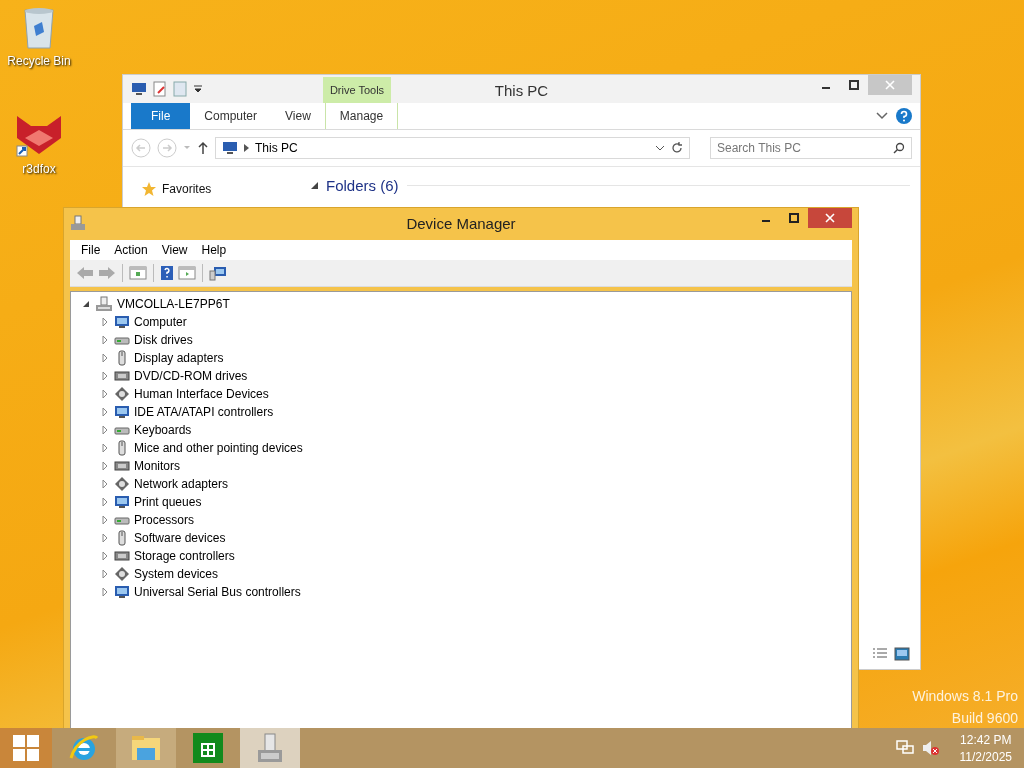  What do you see at coordinates (218, 448) in the screenshot?
I see `tree-item: Mice and other pointing devices` at bounding box center [218, 448].